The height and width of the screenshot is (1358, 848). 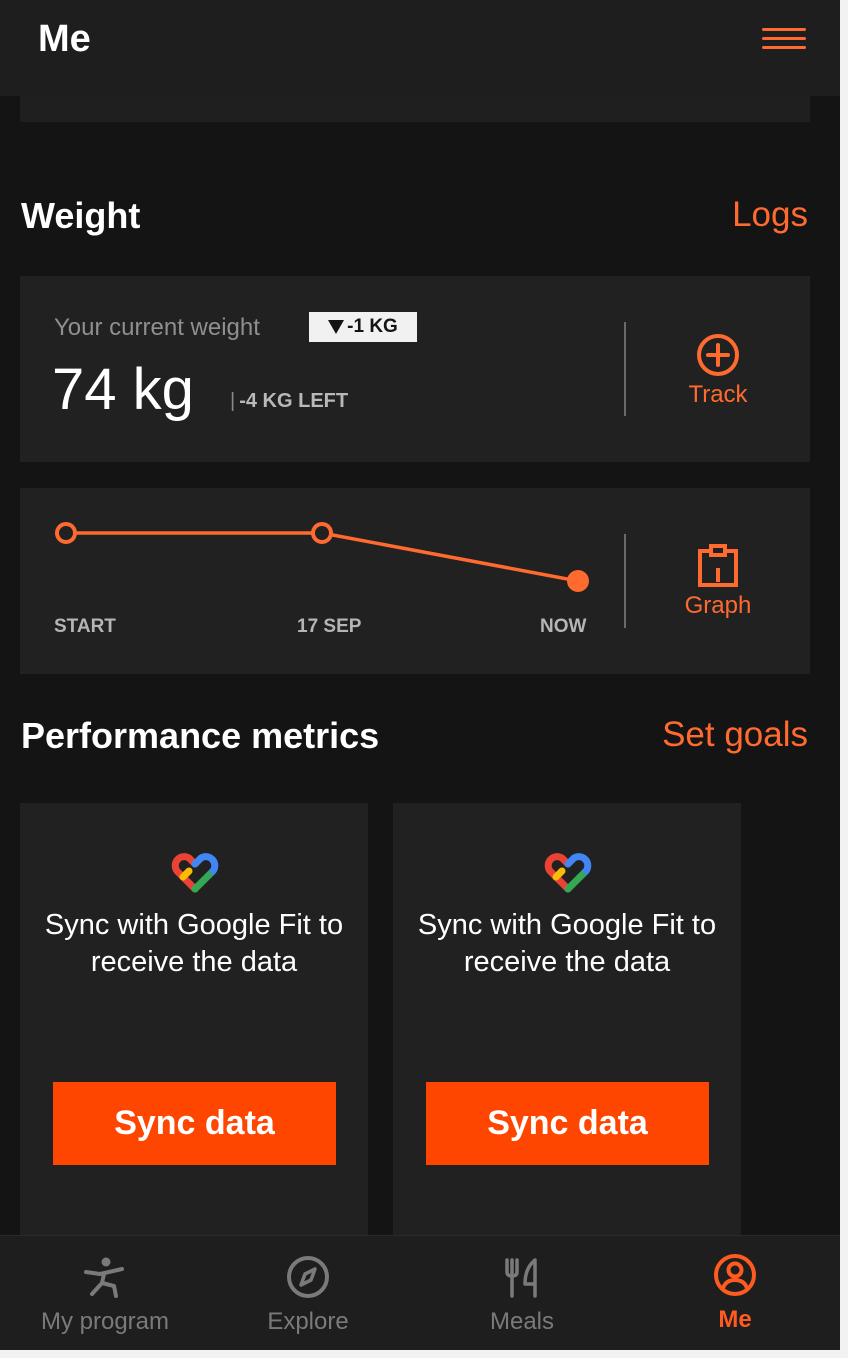 What do you see at coordinates (157, 327) in the screenshot?
I see `current-weight-label: Your current weight` at bounding box center [157, 327].